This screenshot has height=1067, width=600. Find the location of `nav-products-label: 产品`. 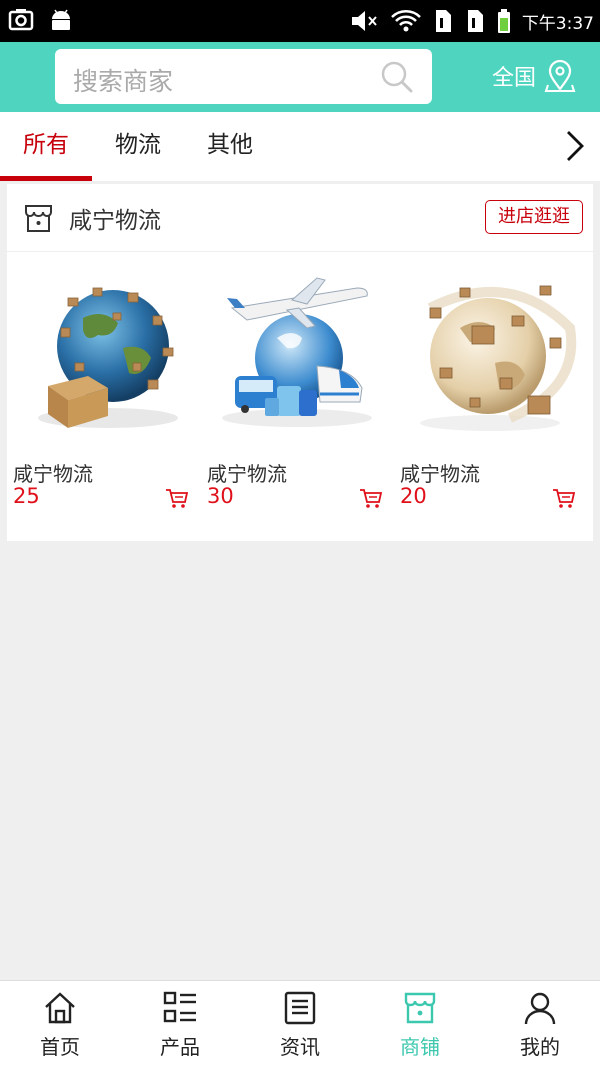

nav-products-label: 产品 is located at coordinates (180, 1047).